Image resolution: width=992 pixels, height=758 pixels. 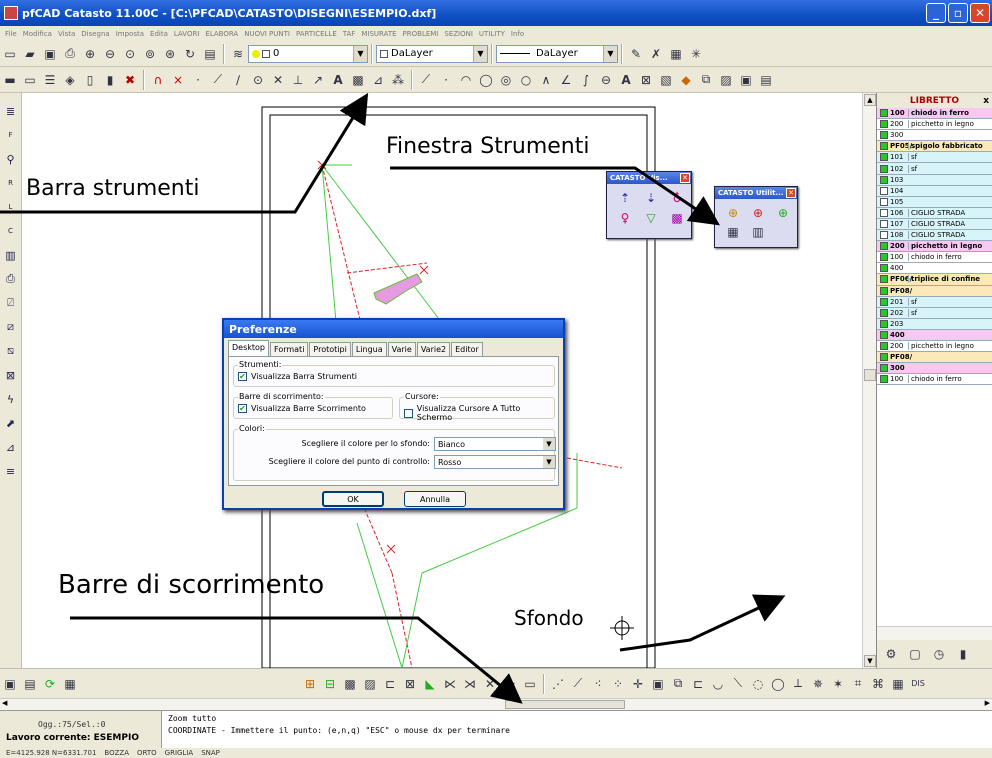 What do you see at coordinates (11, 135) in the screenshot?
I see `fascio-icon: F` at bounding box center [11, 135].